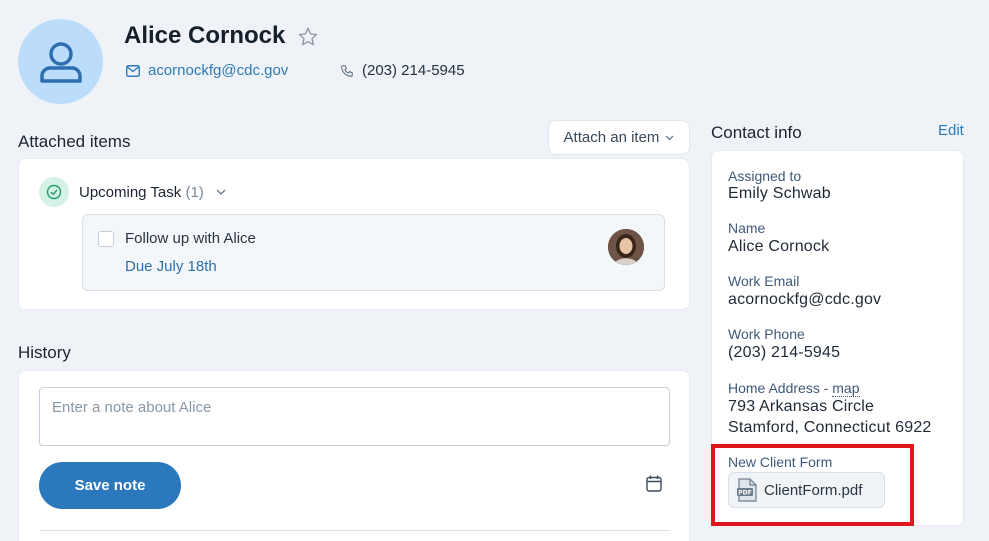 The width and height of the screenshot is (989, 541). Describe the element at coordinates (110, 485) in the screenshot. I see `save-note-button: Save note` at that location.